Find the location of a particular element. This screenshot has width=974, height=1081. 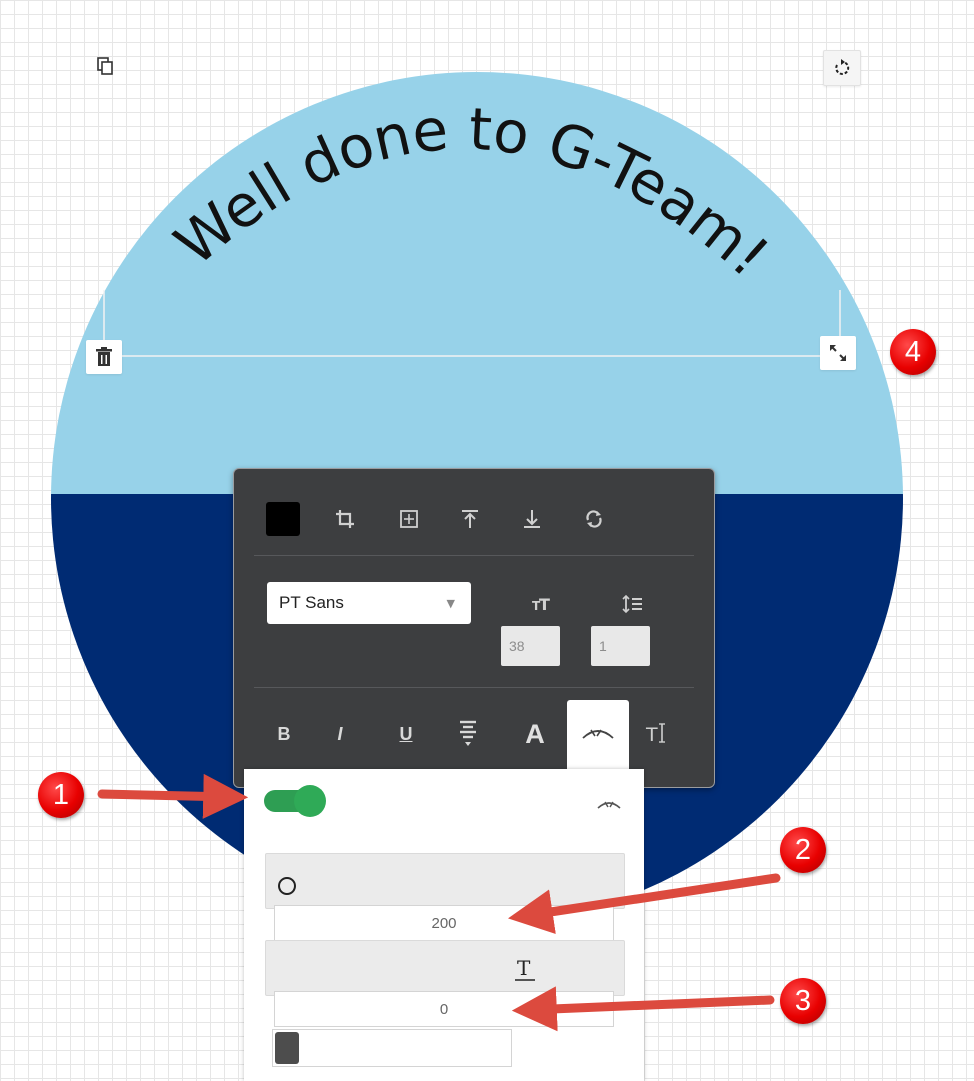

curve-radius-input: 200 is located at coordinates (444, 923).